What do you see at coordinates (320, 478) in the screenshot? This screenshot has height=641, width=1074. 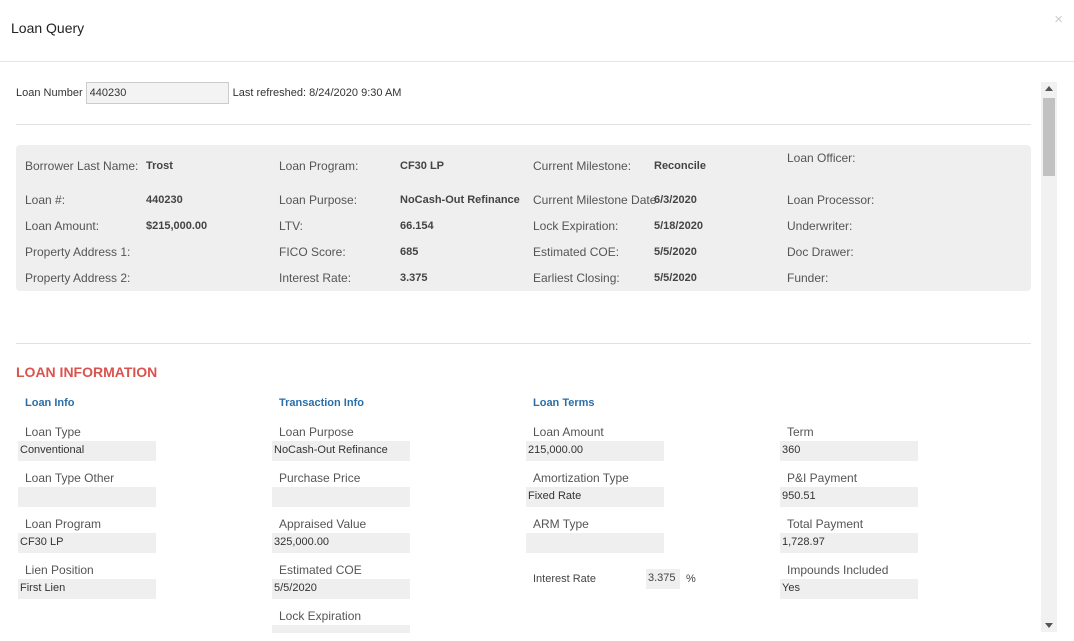 I see `purchase-price-label: Purchase Price` at bounding box center [320, 478].